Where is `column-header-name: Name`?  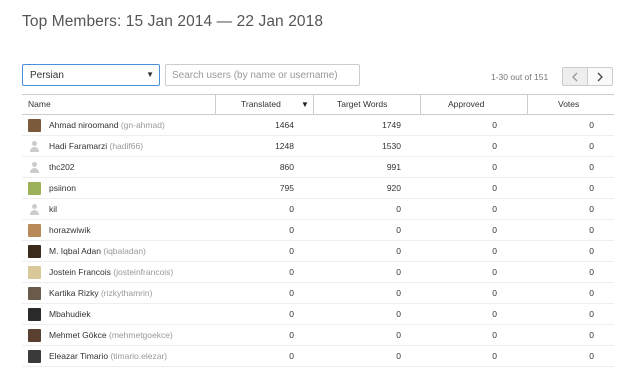 column-header-name: Name is located at coordinates (39, 104).